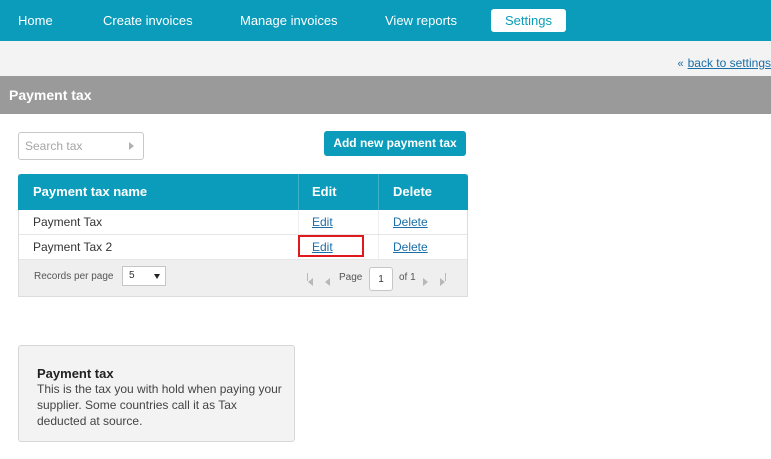 Image resolution: width=771 pixels, height=459 pixels. What do you see at coordinates (425, 282) in the screenshot?
I see `next-page-icon` at bounding box center [425, 282].